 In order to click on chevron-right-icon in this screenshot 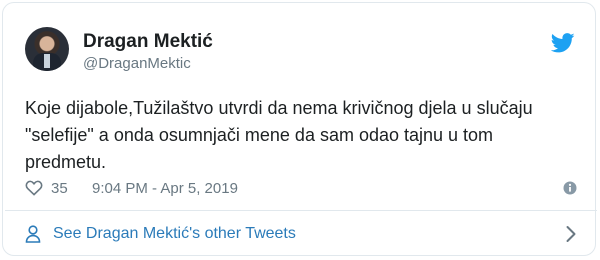, I will do `click(571, 234)`.